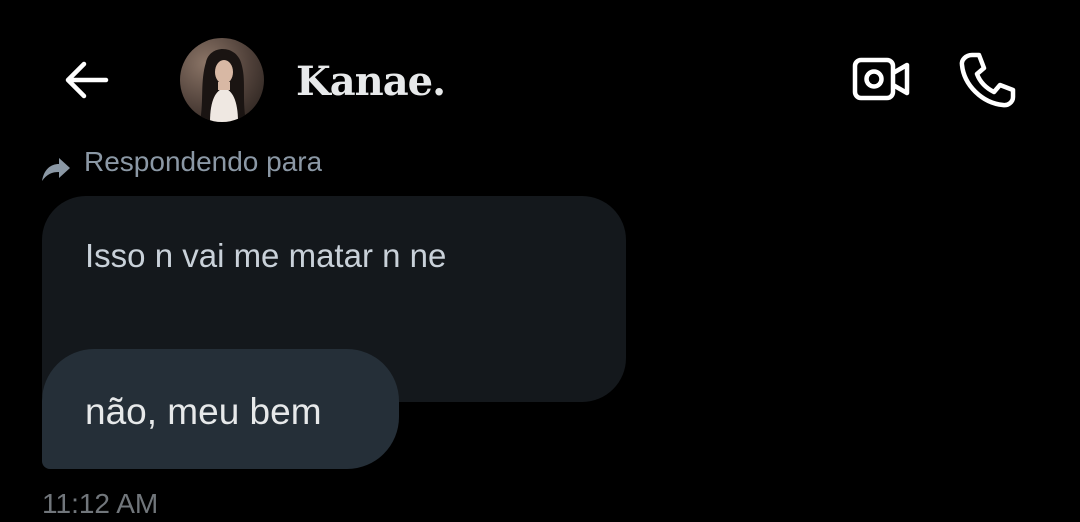  Describe the element at coordinates (100, 503) in the screenshot. I see `message-timestamp: 11:12 AM` at that location.